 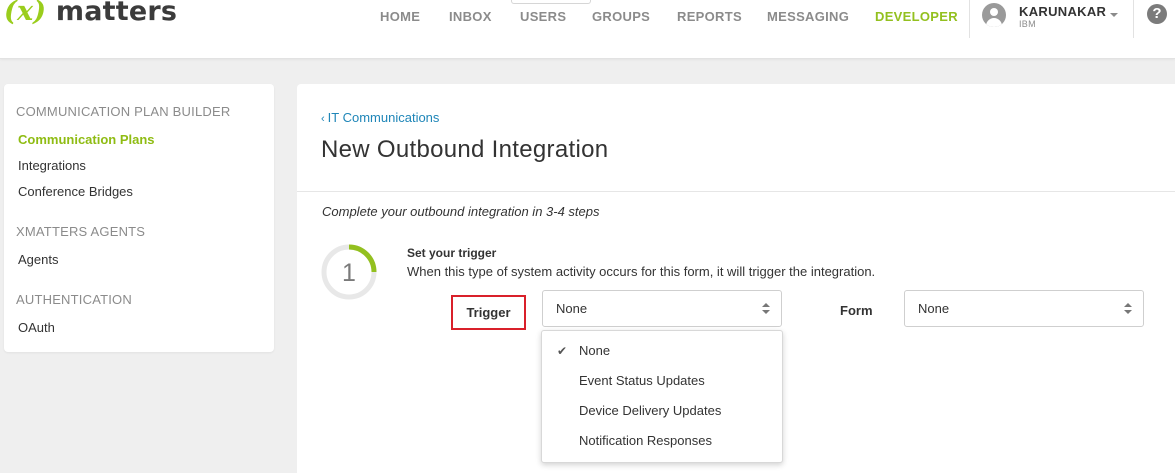 I want to click on form-label: Form, so click(x=856, y=310).